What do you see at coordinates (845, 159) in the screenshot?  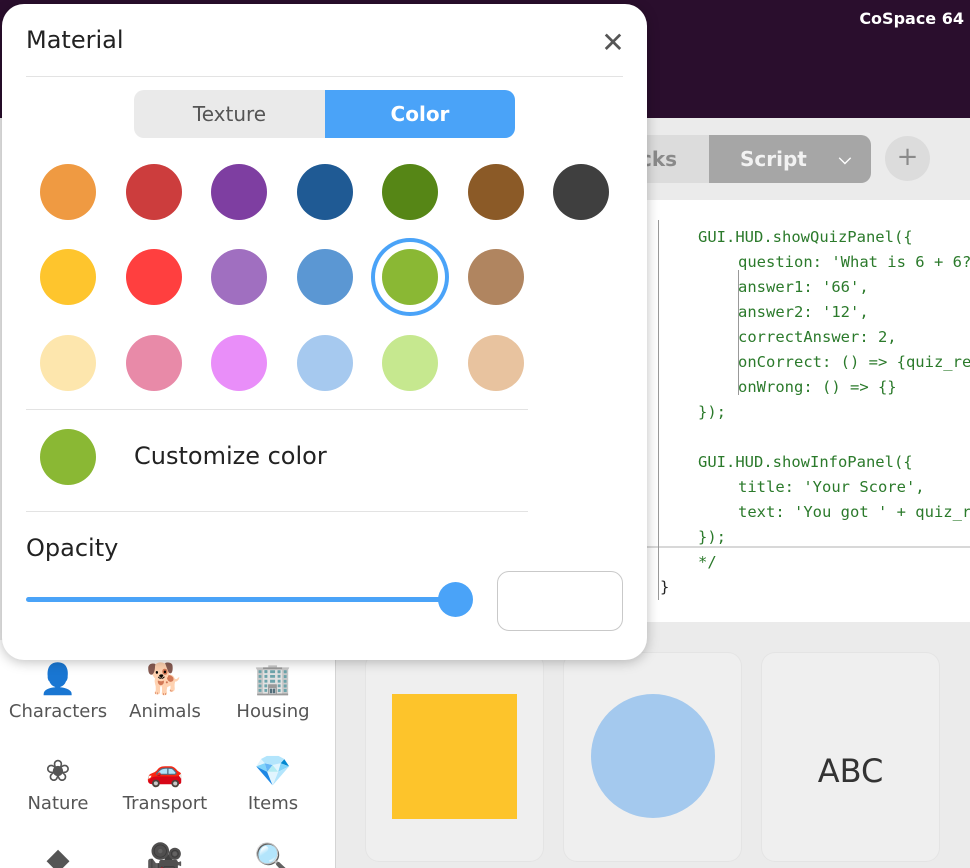 I see `chevron-down-icon: ⌵` at bounding box center [845, 159].